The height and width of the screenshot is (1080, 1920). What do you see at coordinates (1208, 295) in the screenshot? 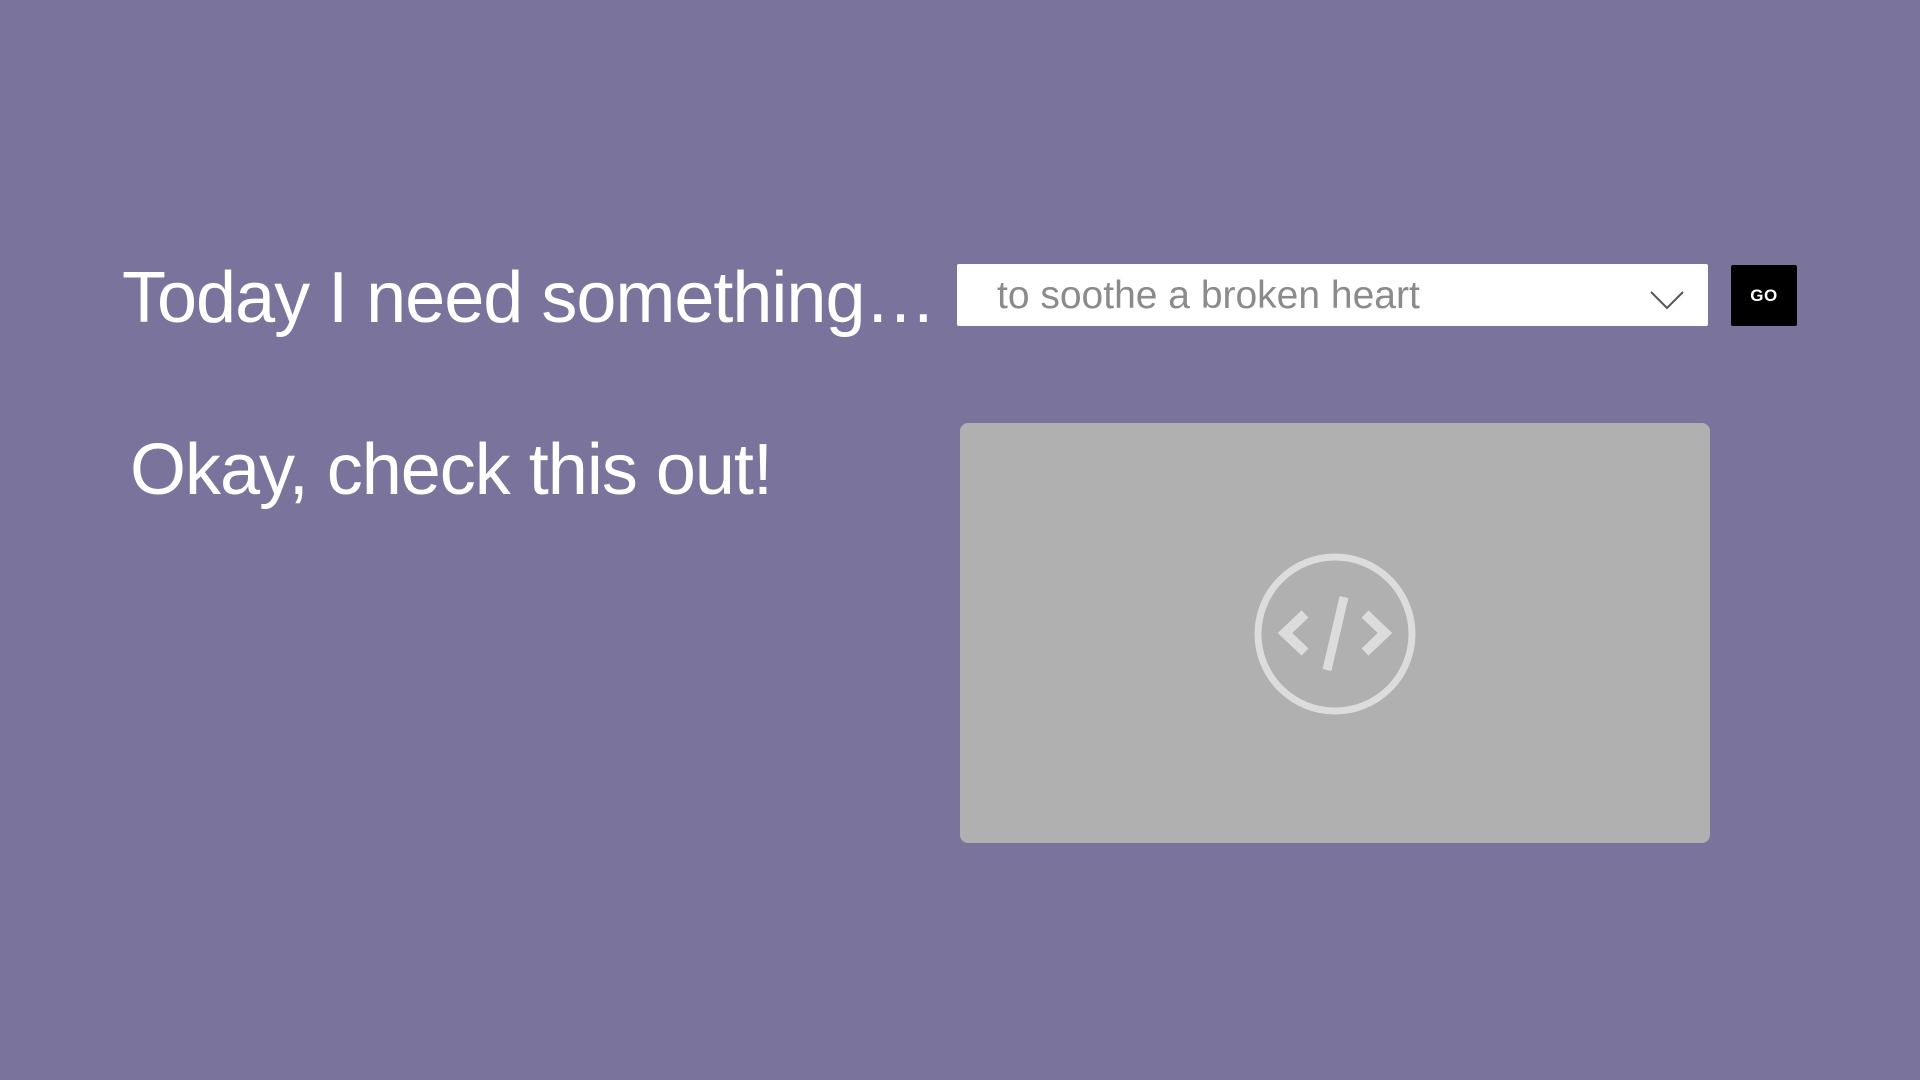
I see `selected-option-text: to soothe a broken heart` at bounding box center [1208, 295].